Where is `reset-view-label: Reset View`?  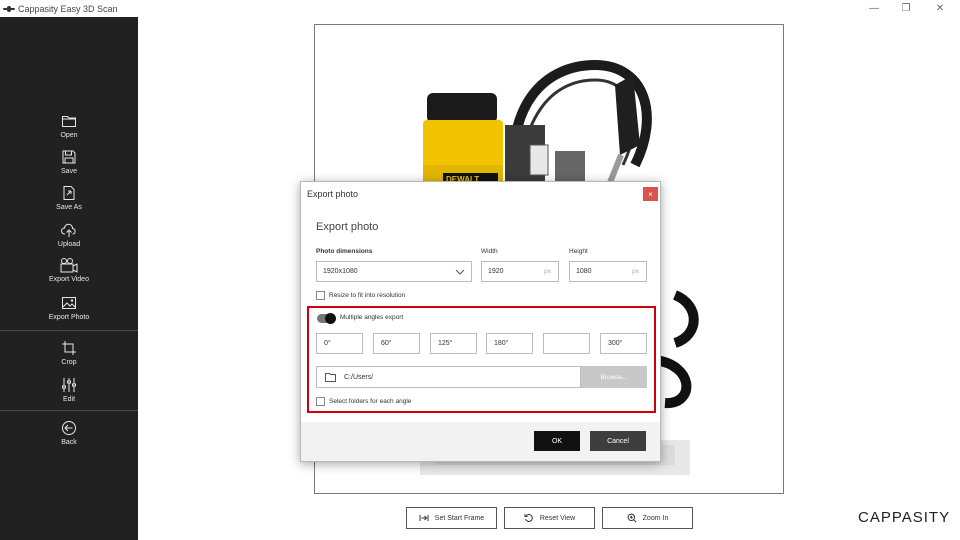 reset-view-label: Reset View is located at coordinates (557, 518).